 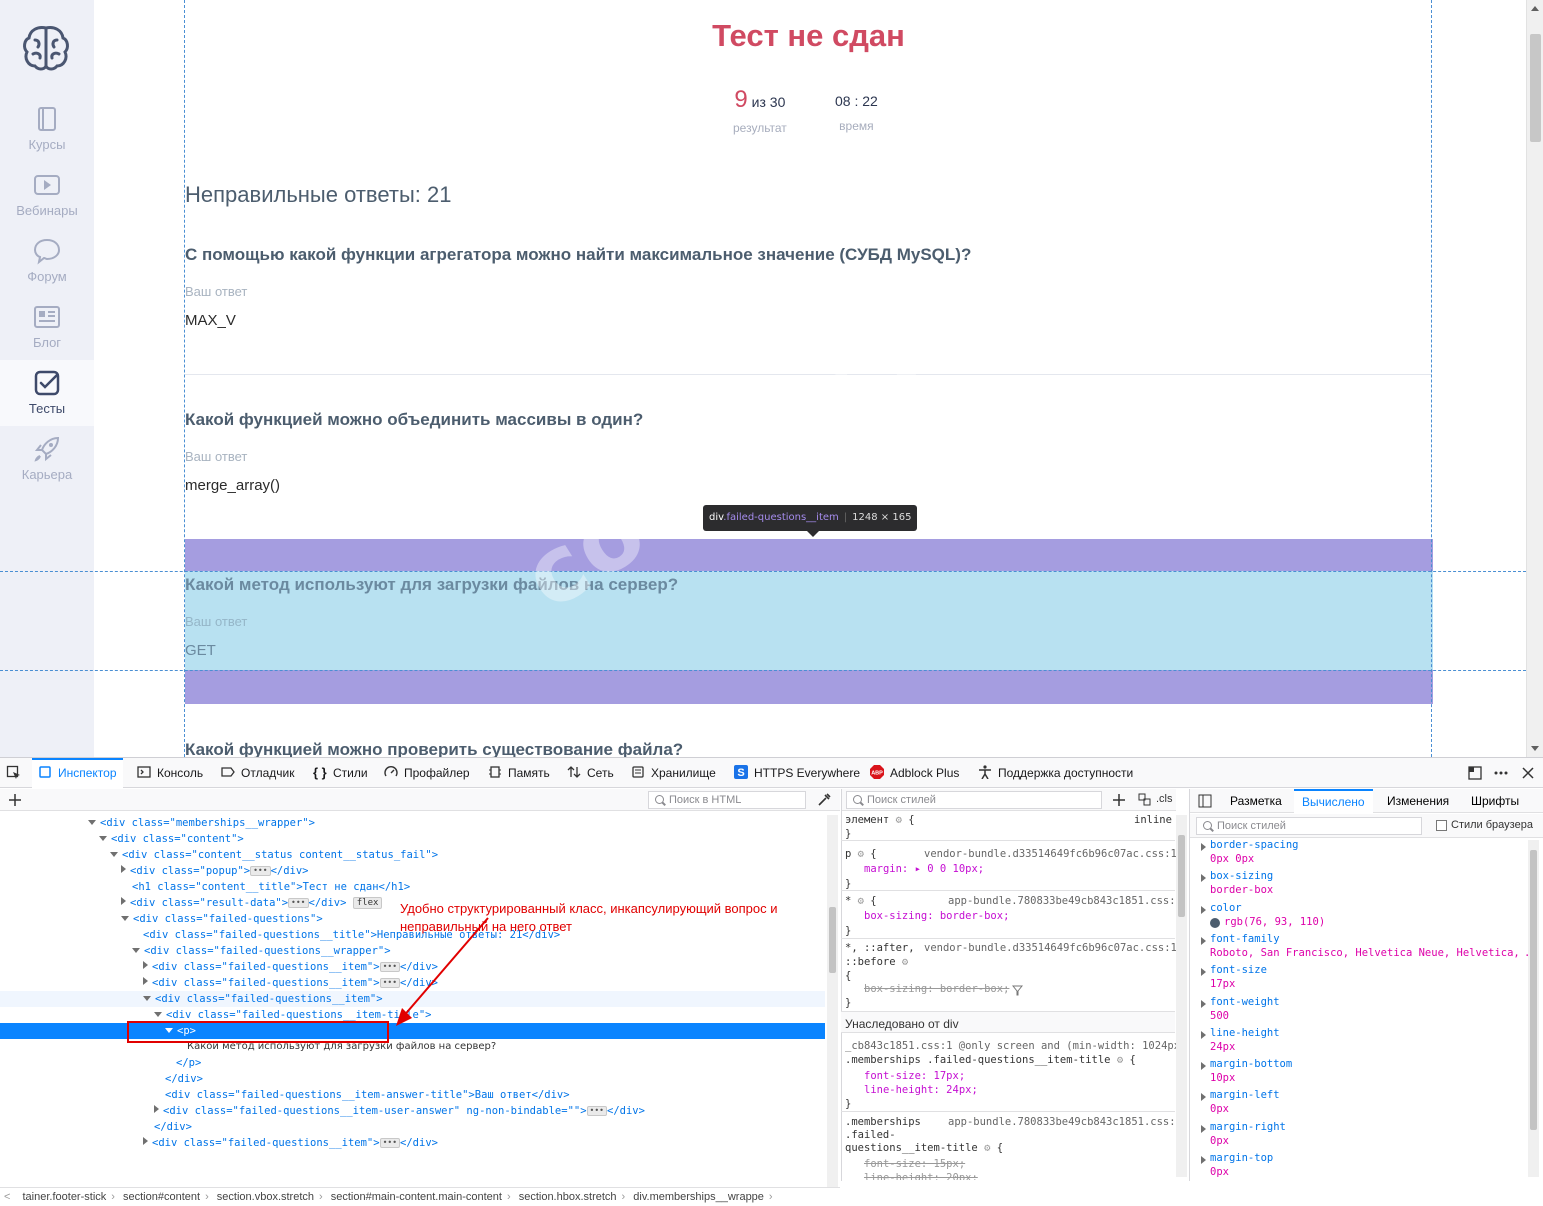 I want to click on element-picker-icon, so click(x=14, y=773).